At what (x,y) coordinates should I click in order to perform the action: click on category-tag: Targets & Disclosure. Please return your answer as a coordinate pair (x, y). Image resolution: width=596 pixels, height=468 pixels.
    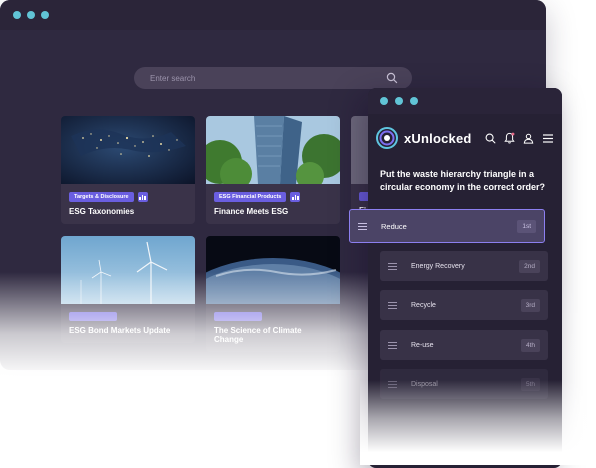
    Looking at the image, I should click on (101, 197).